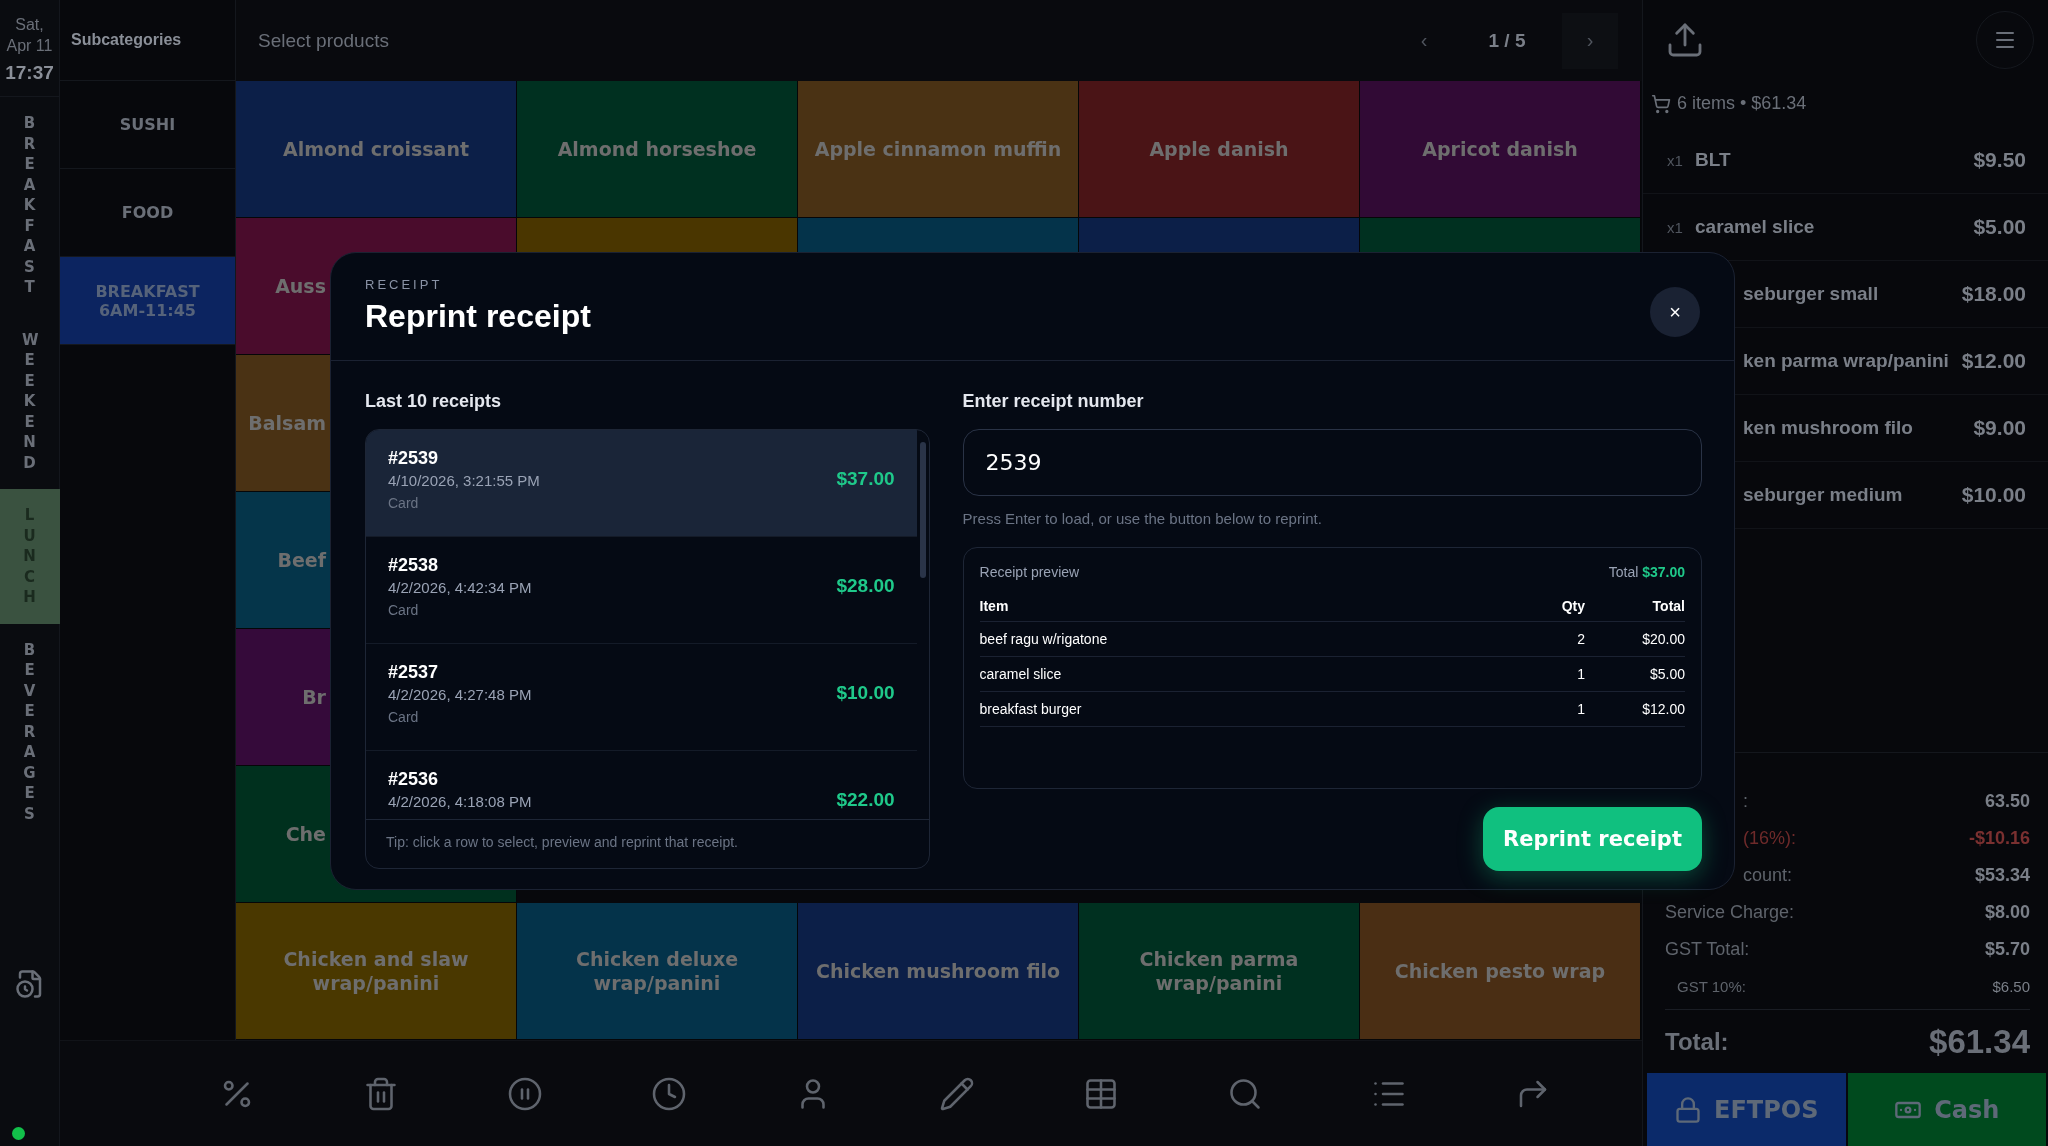 The width and height of the screenshot is (2048, 1146). I want to click on item-price: $5.00, so click(1999, 227).